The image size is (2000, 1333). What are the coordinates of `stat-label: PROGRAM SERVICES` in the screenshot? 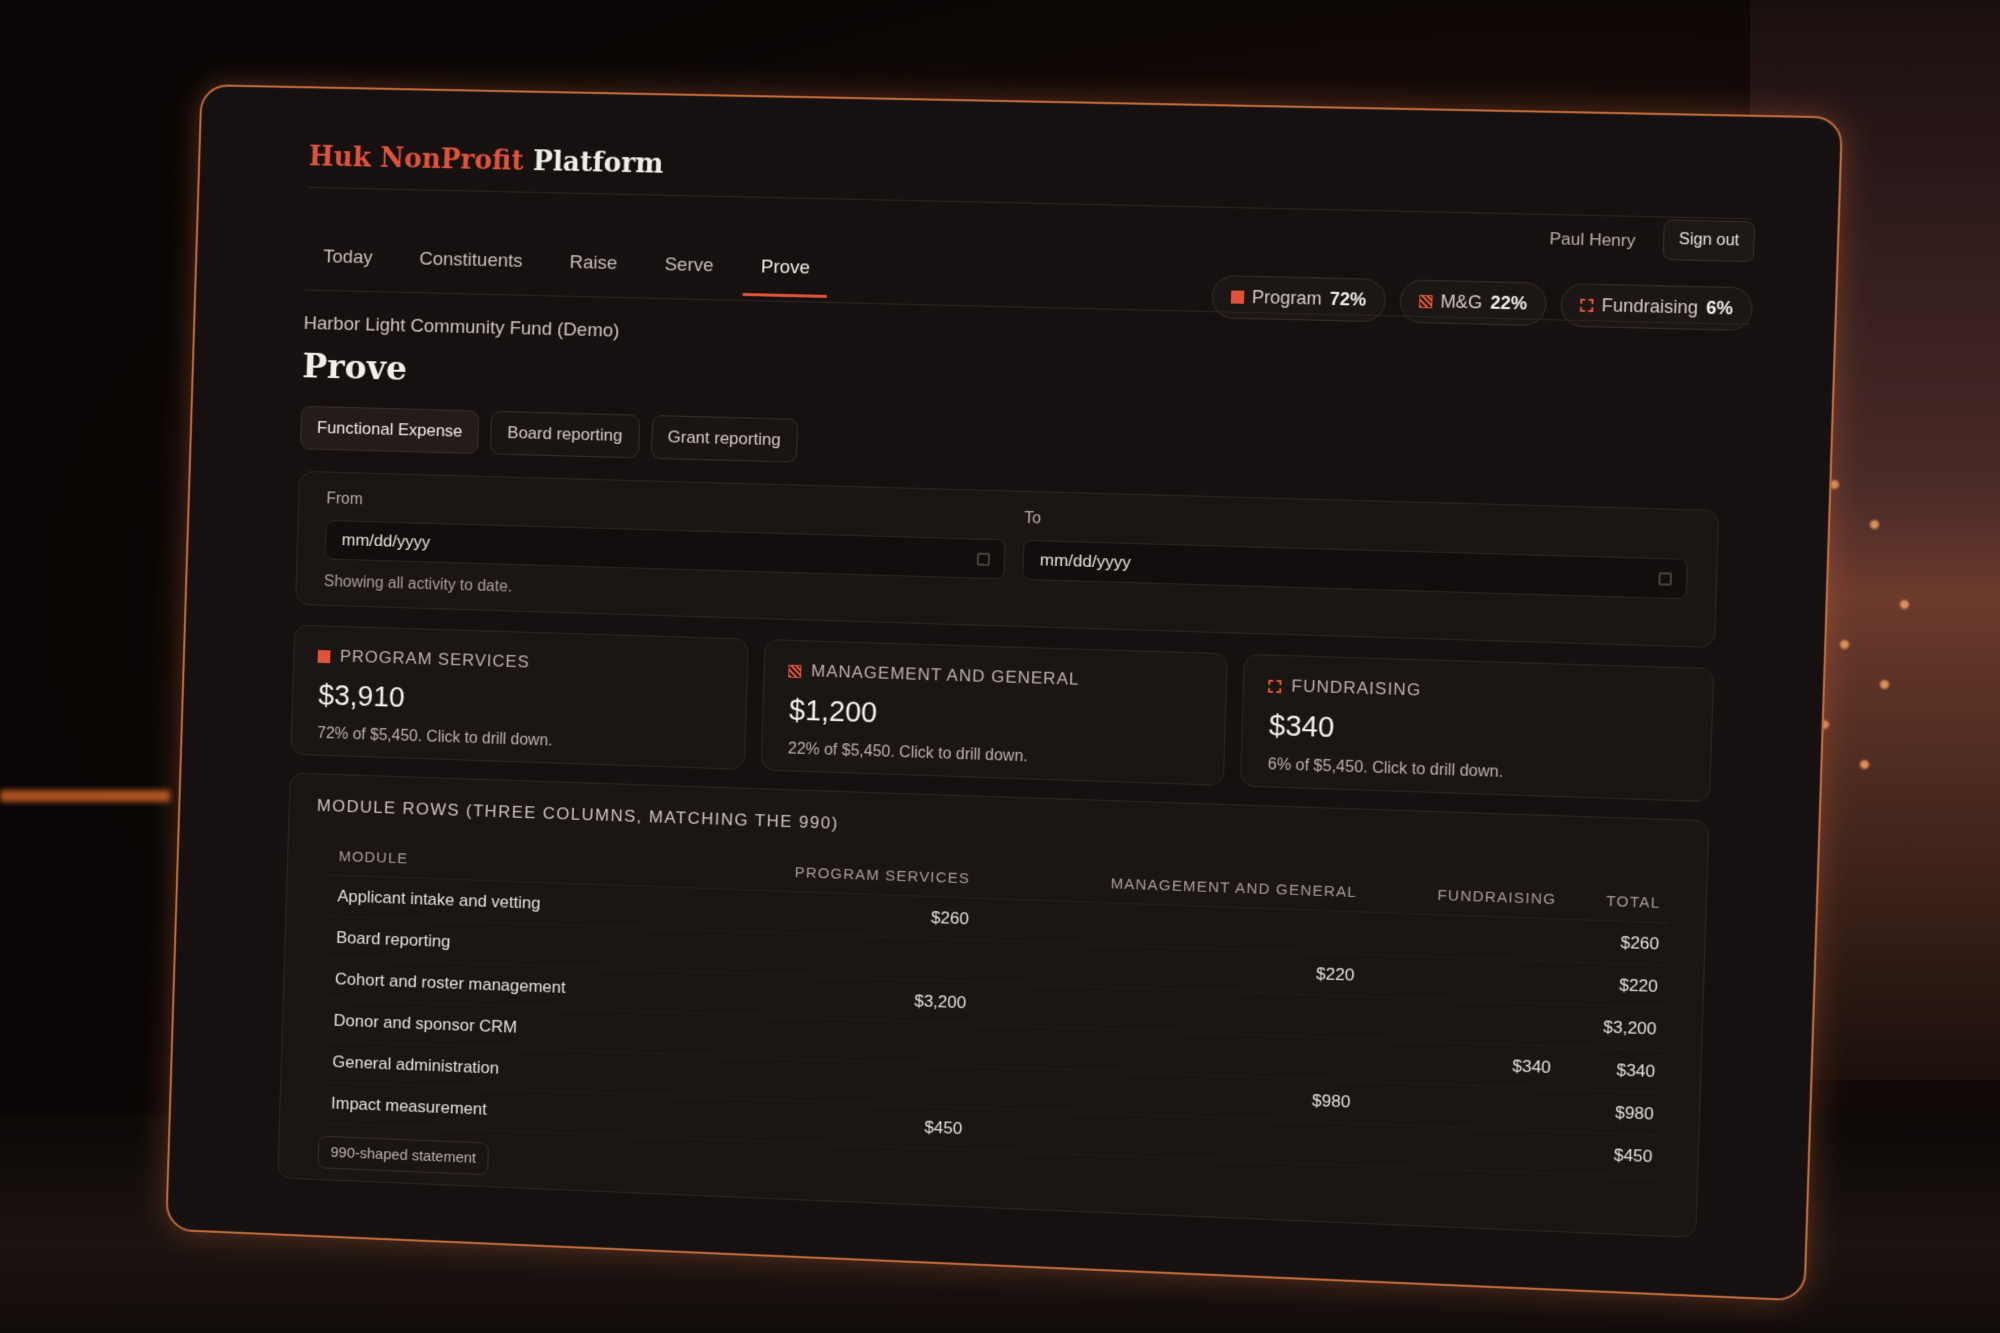 It's located at (434, 659).